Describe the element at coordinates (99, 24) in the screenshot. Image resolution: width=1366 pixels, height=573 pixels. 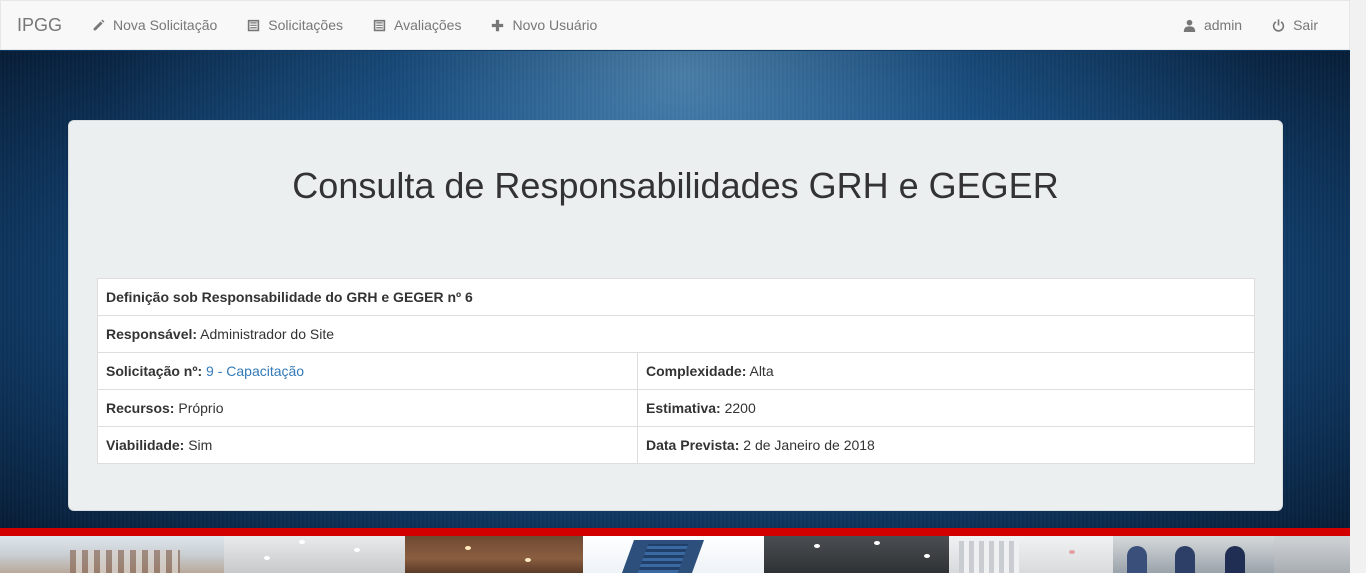
I see `pencil-icon` at that location.